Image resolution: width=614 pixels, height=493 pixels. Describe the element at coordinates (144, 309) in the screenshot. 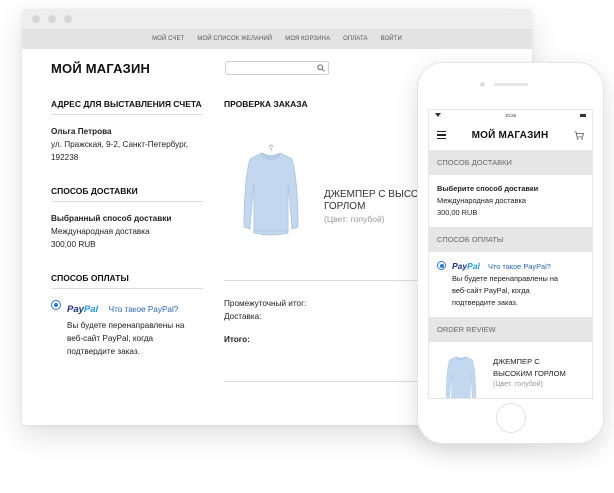

I see `what-is-paypal-link: Что такое PayPal?` at that location.